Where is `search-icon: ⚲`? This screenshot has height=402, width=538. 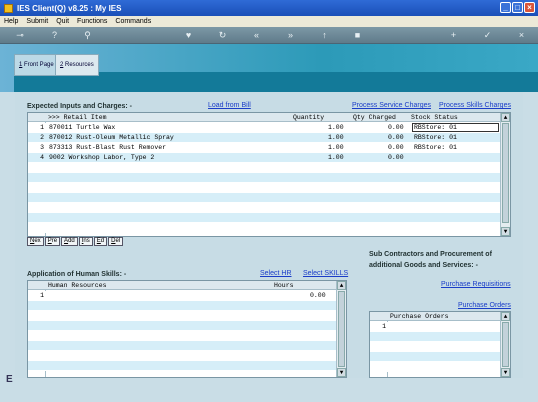
search-icon: ⚲ is located at coordinates (87, 35).